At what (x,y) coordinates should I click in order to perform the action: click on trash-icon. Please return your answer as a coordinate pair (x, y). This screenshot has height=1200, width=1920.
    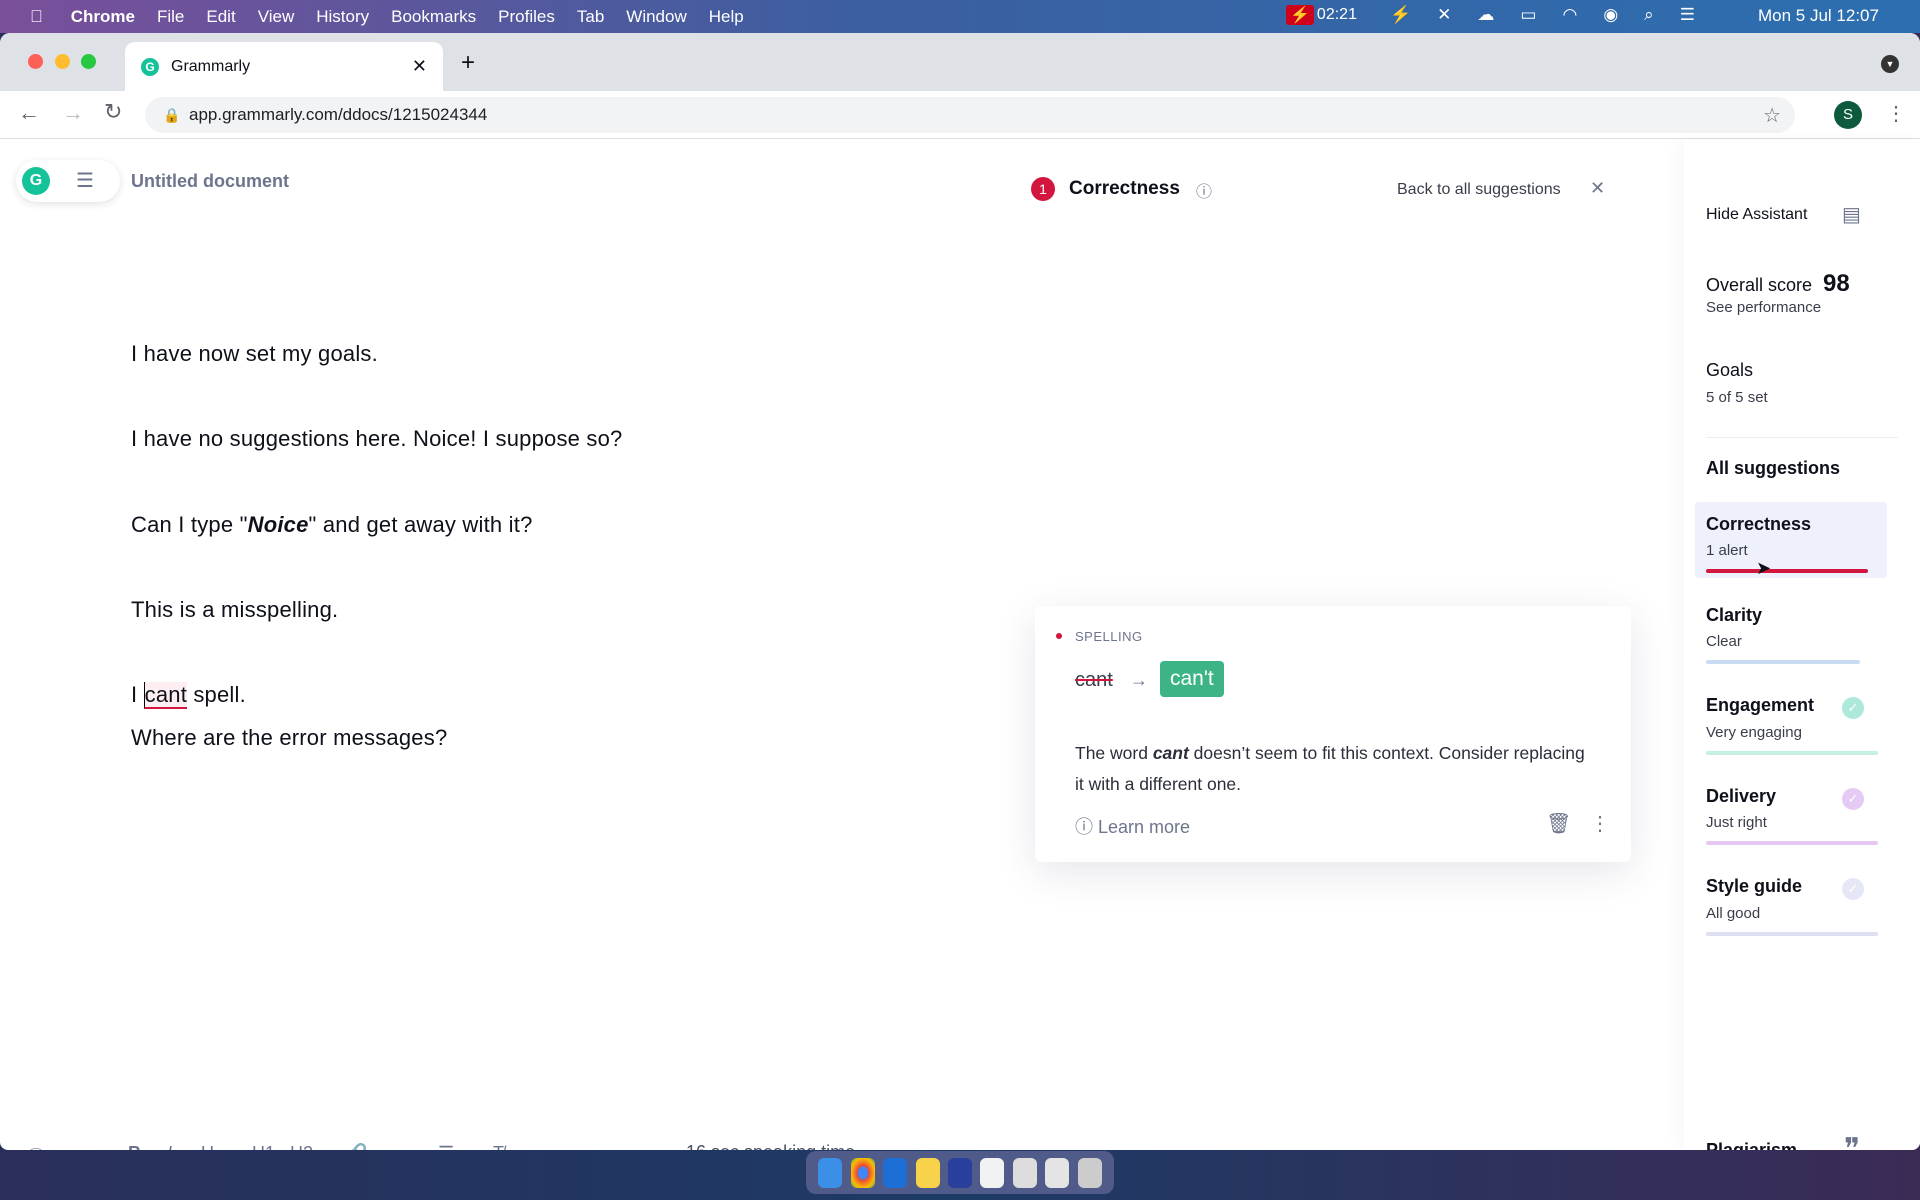
    Looking at the image, I should click on (1089, 1172).